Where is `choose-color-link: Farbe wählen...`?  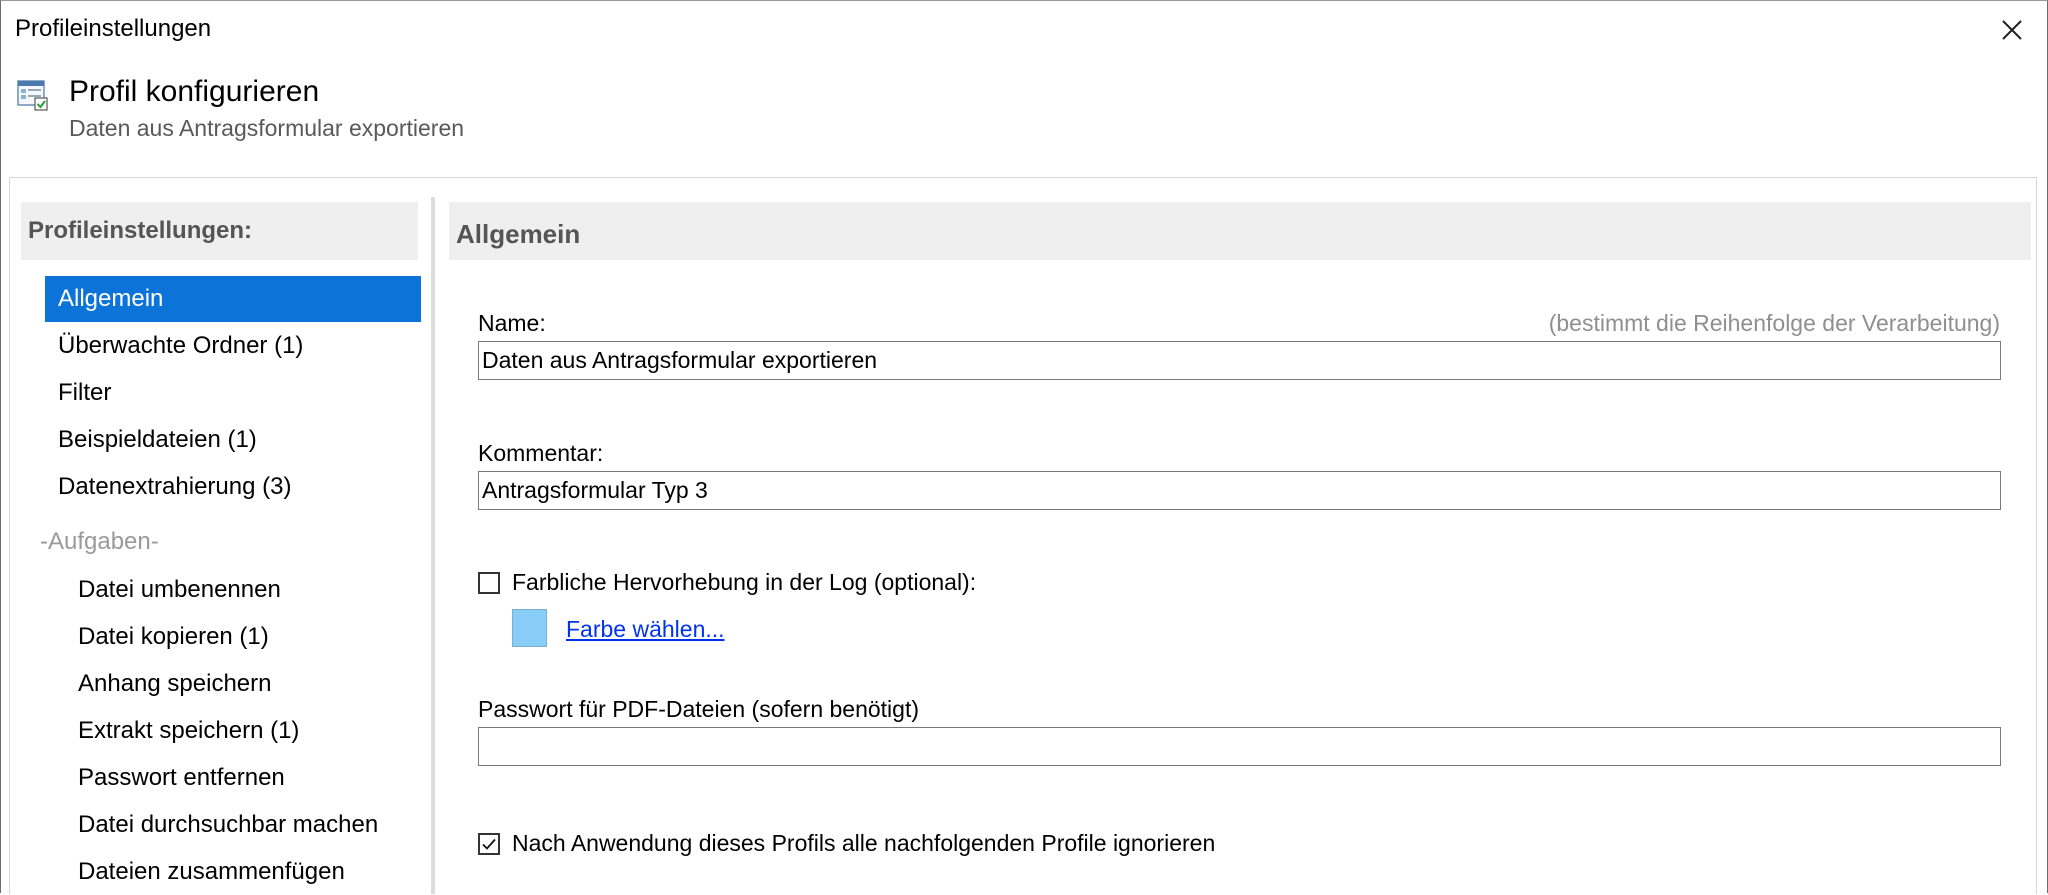 choose-color-link: Farbe wählen... is located at coordinates (645, 629).